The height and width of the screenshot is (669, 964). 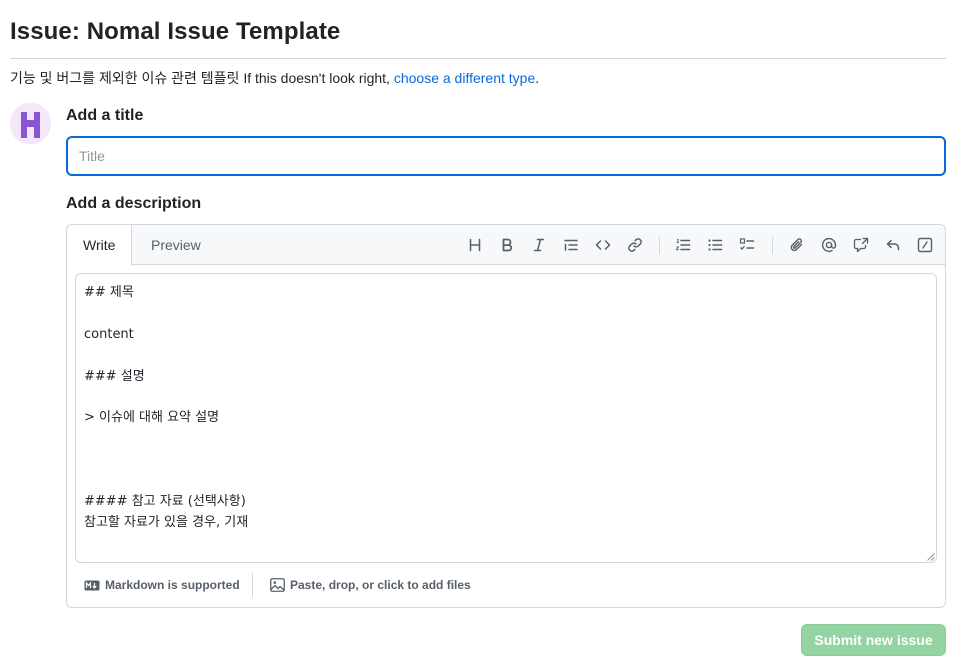 I want to click on resize-handle, so click(x=931, y=557).